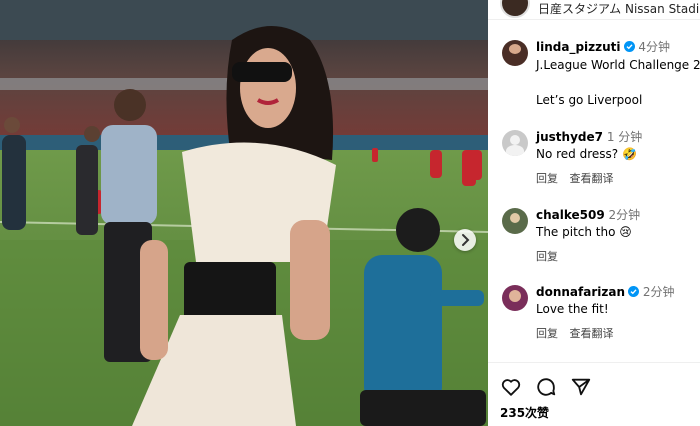 Image resolution: width=700 pixels, height=426 pixels. I want to click on comment-text: No red dress? 🤣, so click(586, 154).